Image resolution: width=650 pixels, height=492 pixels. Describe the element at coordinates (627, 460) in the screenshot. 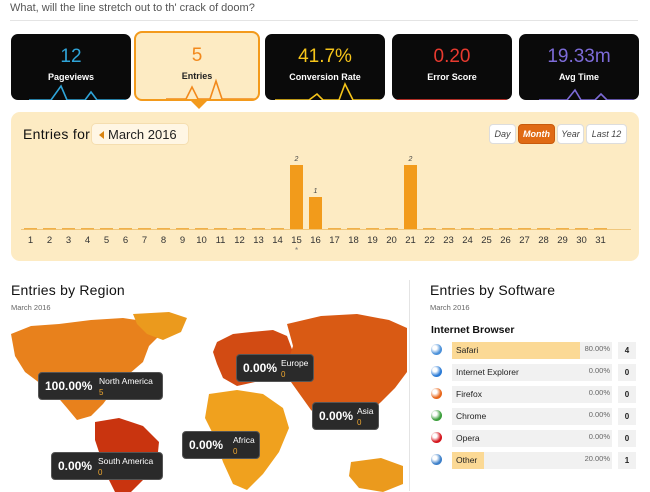

I see `browser-count: 1` at that location.